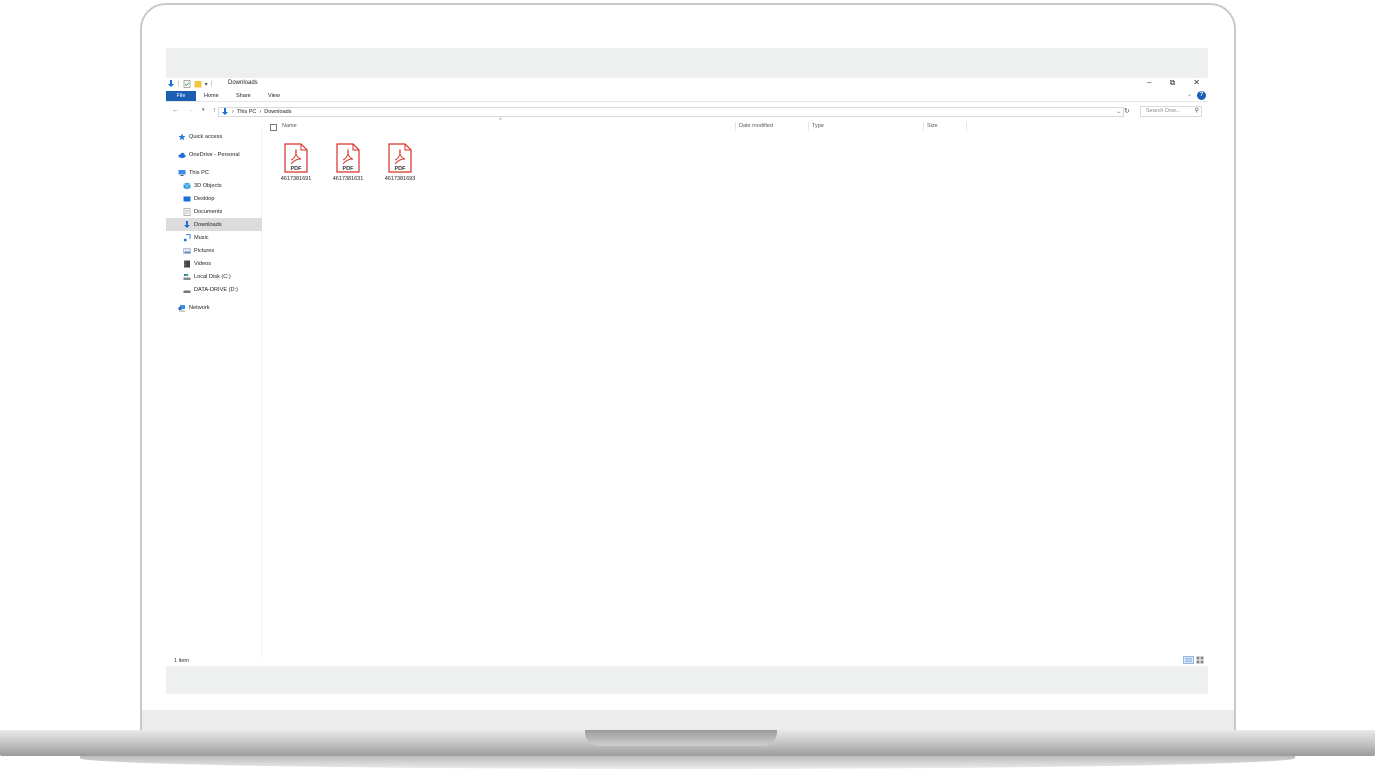 This screenshot has height=771, width=1375. I want to click on sidebar-item-onedrive: OneDrive - Personal, so click(214, 154).